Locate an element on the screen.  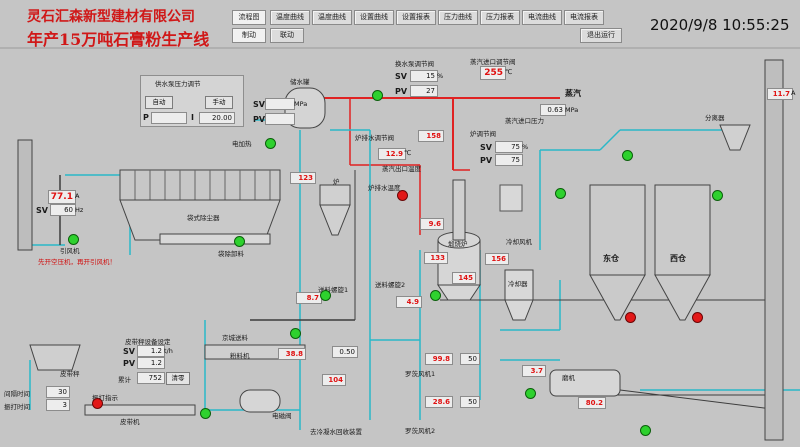
furnace-alarm-lamp is located at coordinates (402, 195).